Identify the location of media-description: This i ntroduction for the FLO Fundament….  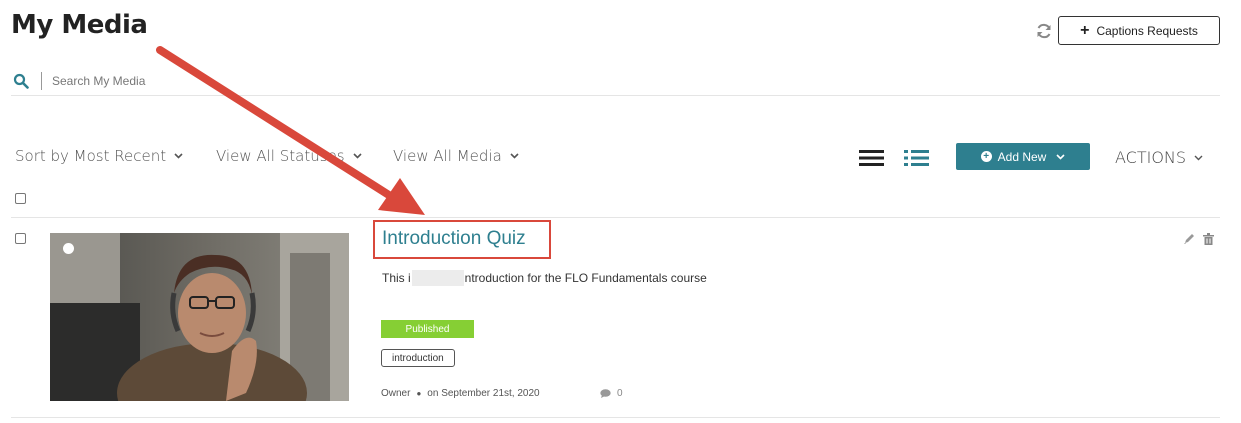
(544, 278).